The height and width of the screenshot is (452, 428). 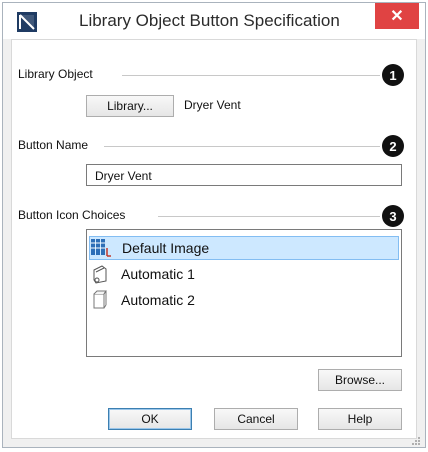 I want to click on help-button: Help, so click(x=360, y=419).